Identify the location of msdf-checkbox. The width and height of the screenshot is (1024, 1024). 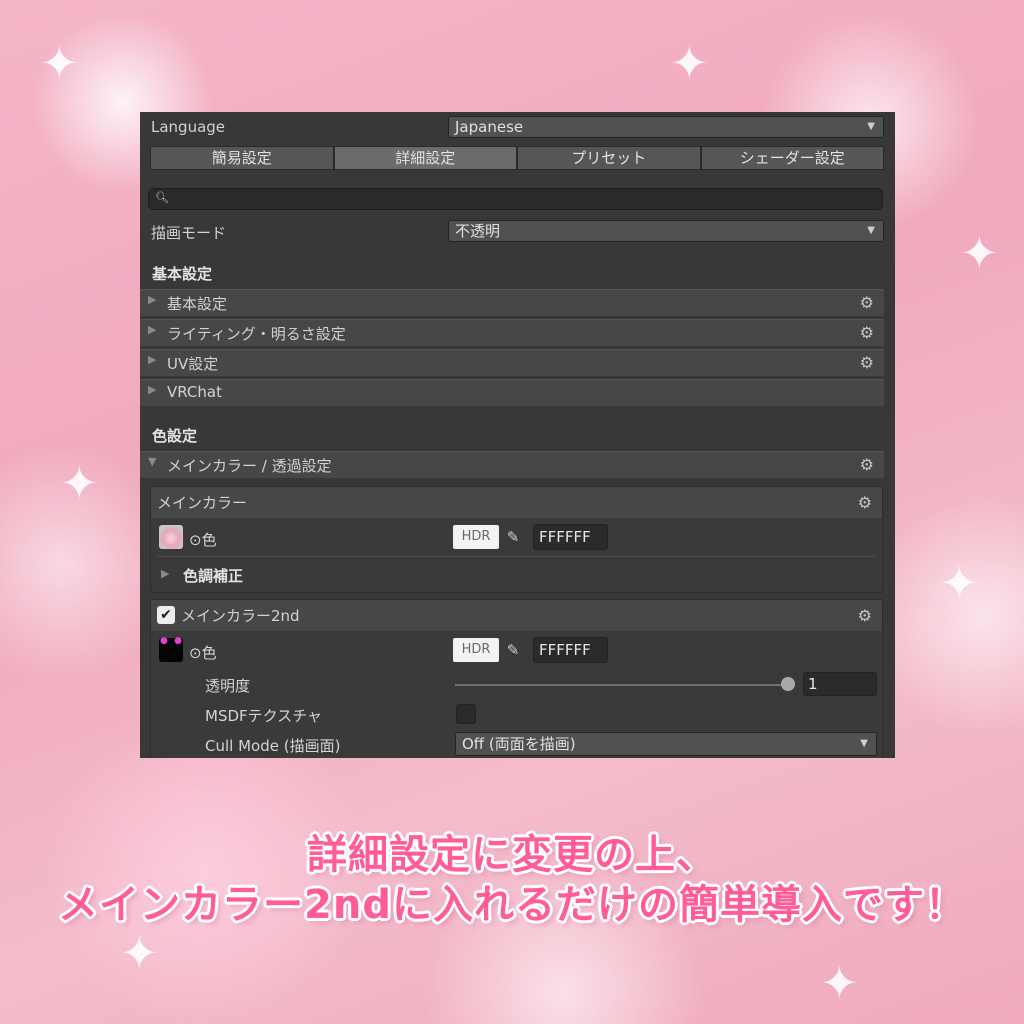
(466, 714).